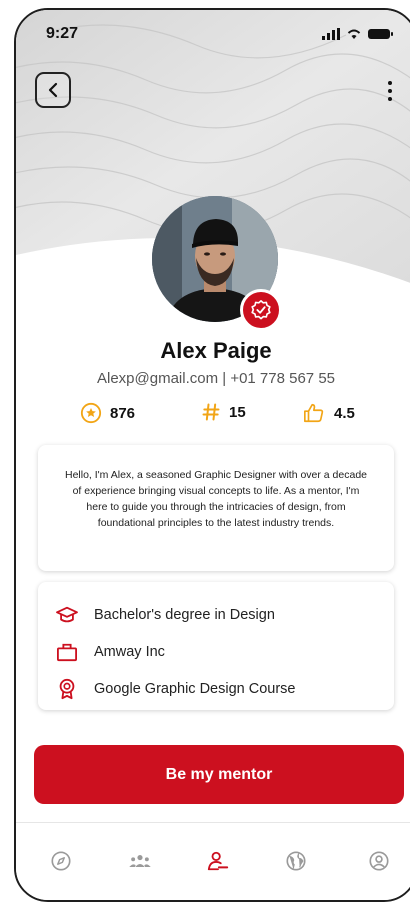 The width and height of the screenshot is (410, 902). Describe the element at coordinates (216, 651) in the screenshot. I see `detail-company: Amway Inc` at that location.